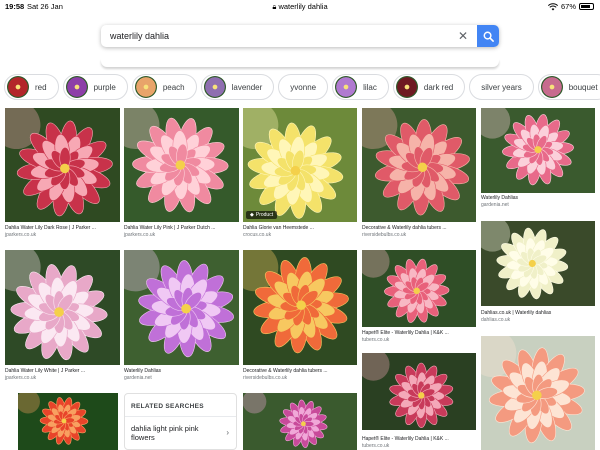 The height and width of the screenshot is (450, 600). What do you see at coordinates (583, 87) in the screenshot?
I see `chip-label: bouquet` at bounding box center [583, 87].